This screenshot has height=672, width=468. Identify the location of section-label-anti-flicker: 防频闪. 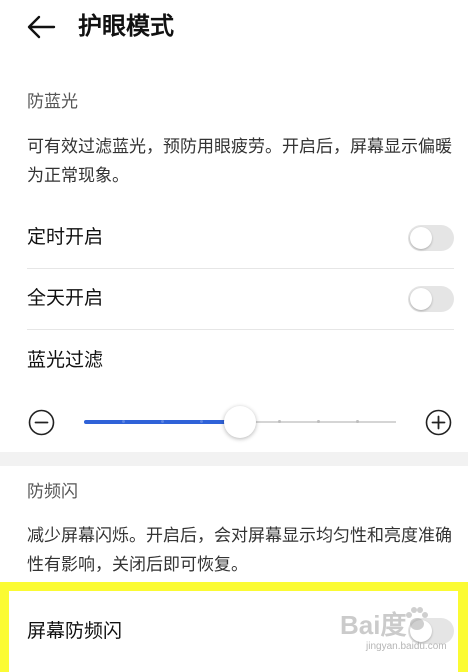
(52, 492).